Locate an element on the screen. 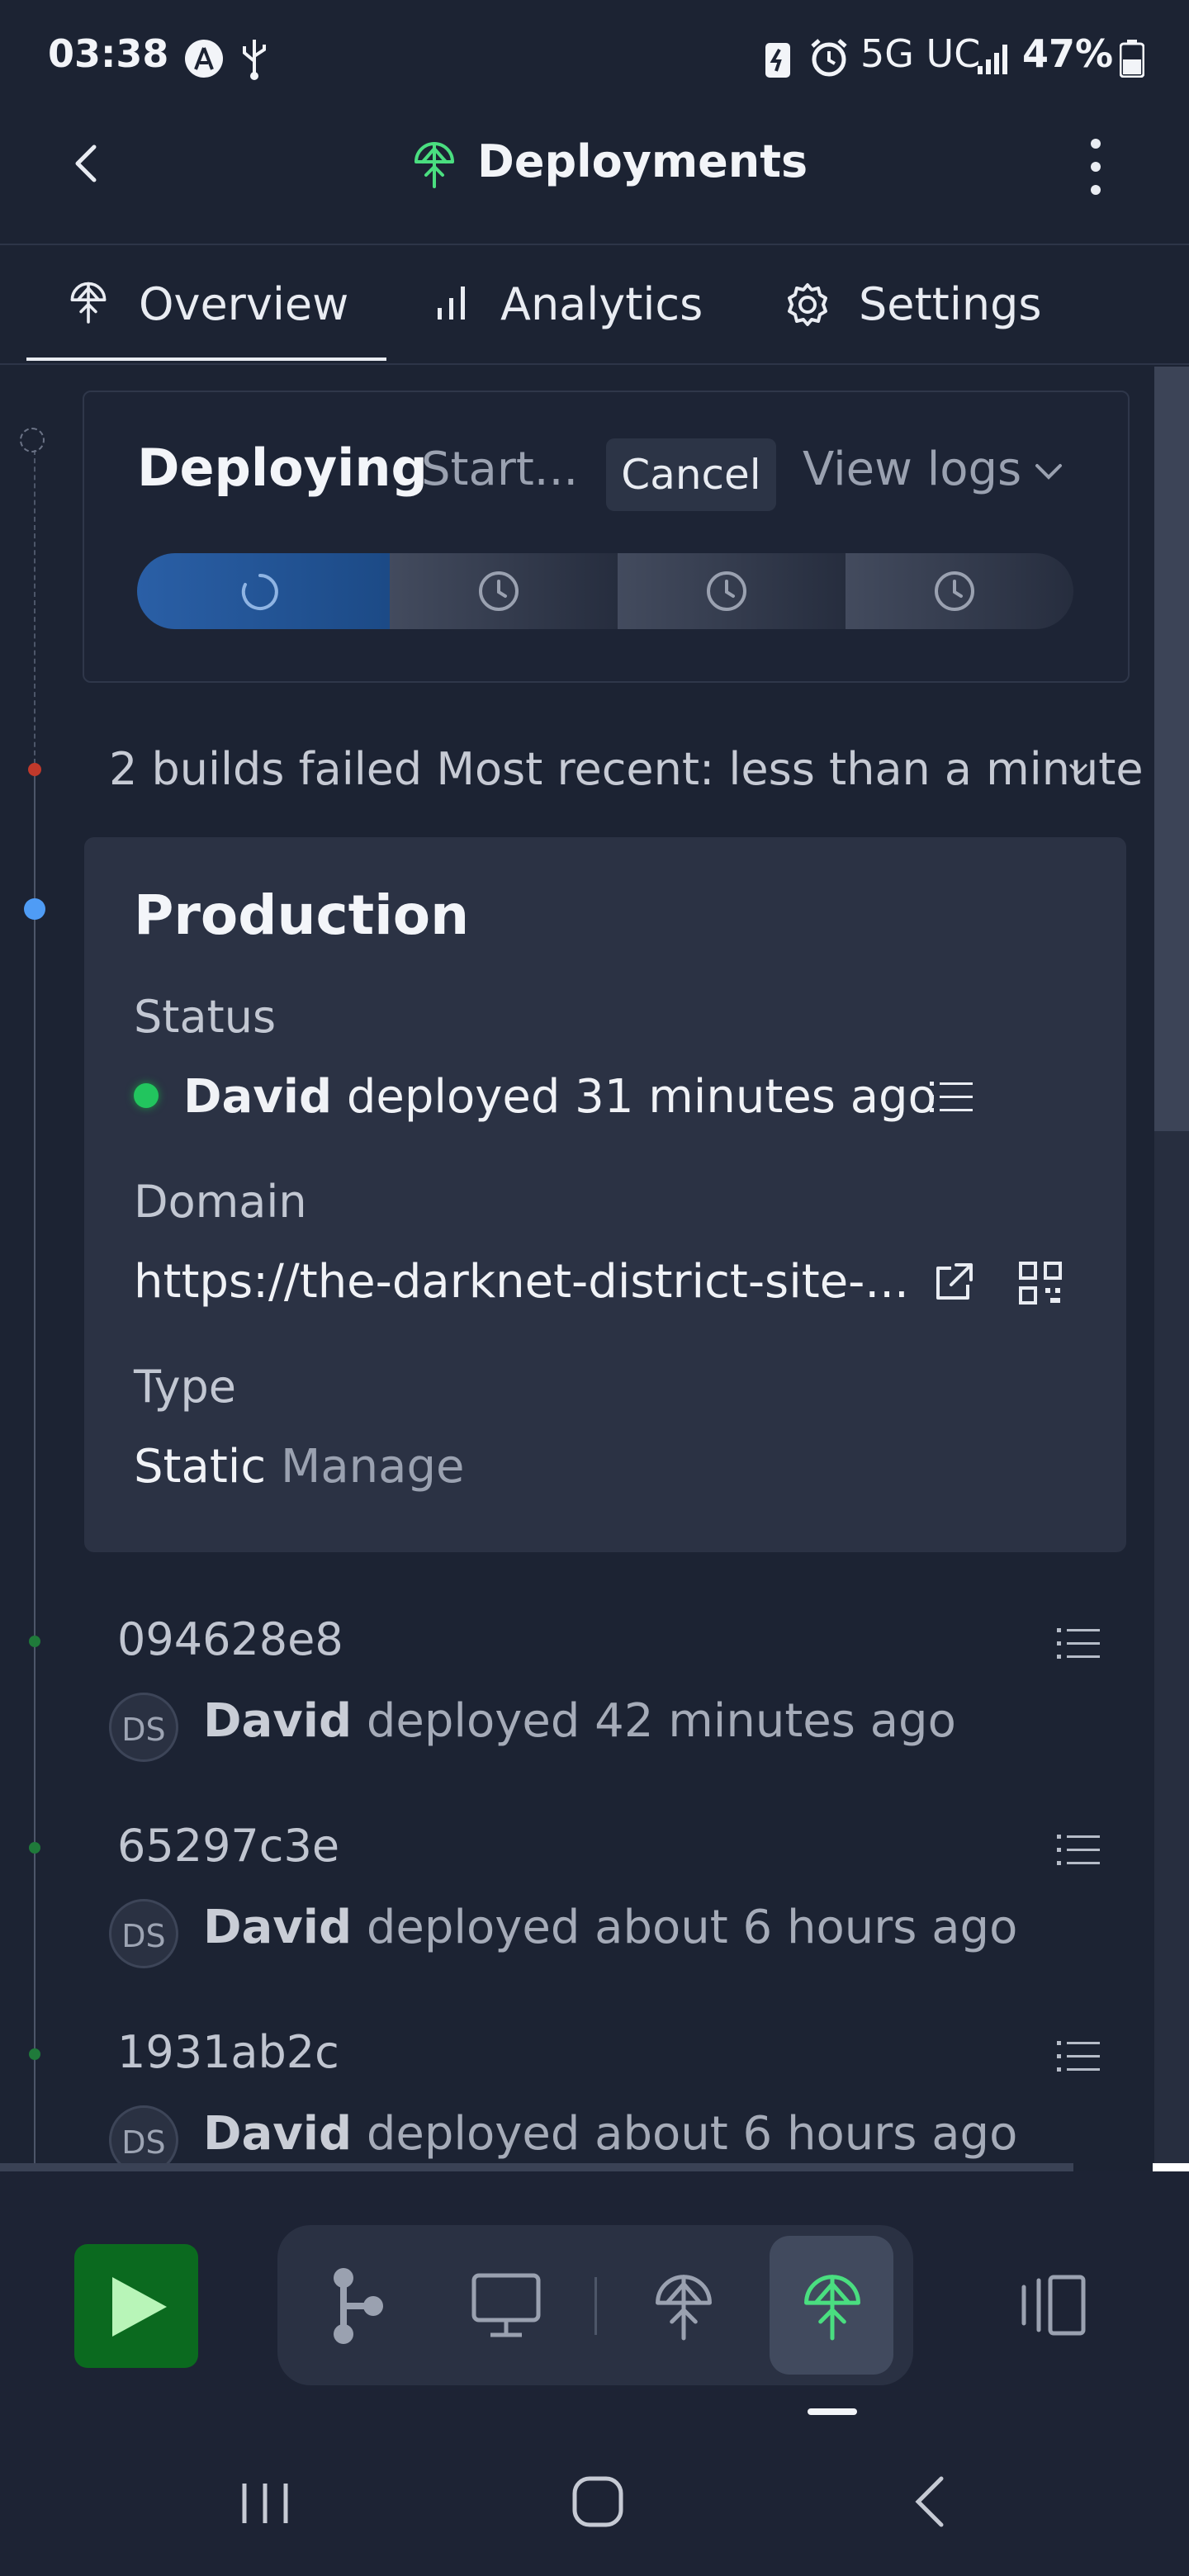 This screenshot has width=1189, height=2576. status-bar: 03:38 5G UC 47% is located at coordinates (594, 58).